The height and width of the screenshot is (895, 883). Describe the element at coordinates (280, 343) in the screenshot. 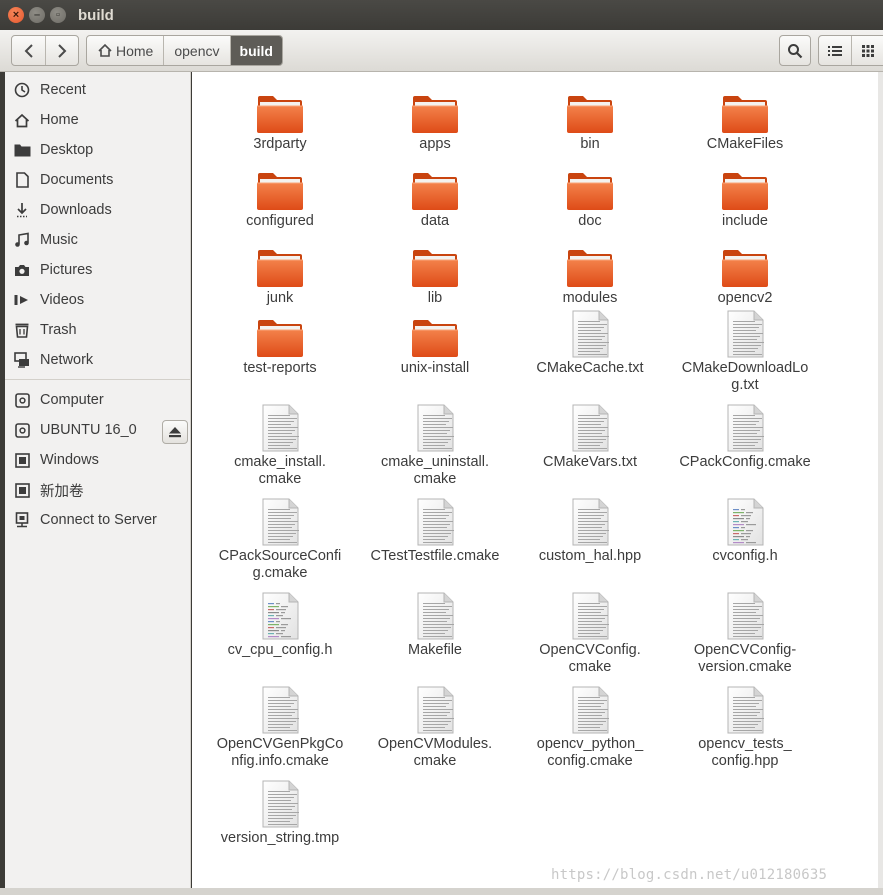

I see `folder-item: test-reports` at that location.